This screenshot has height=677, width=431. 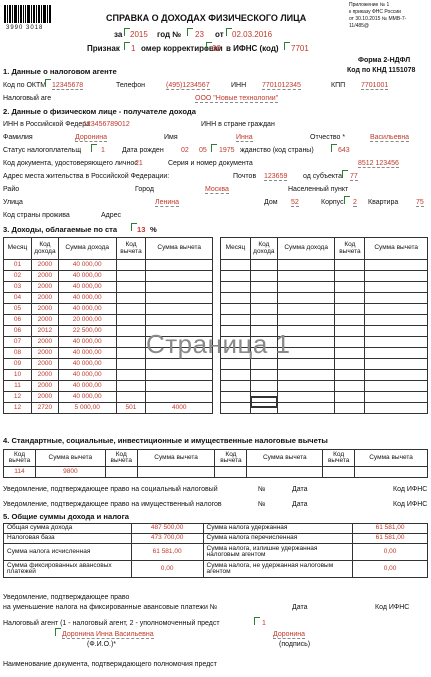 I want to click on tax-value: 0,00, so click(x=390, y=552).